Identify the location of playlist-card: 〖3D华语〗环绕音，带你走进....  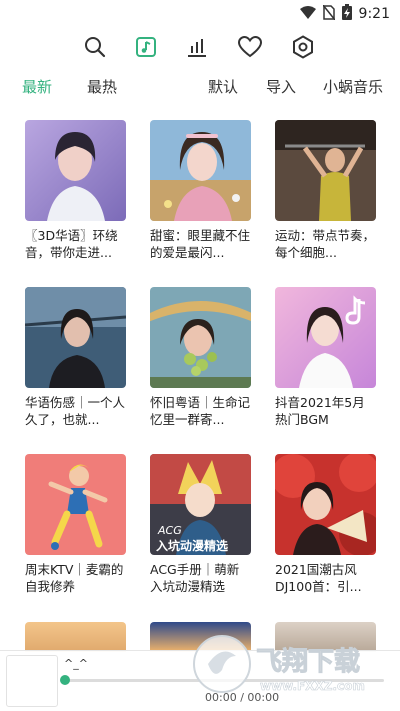
(75, 190).